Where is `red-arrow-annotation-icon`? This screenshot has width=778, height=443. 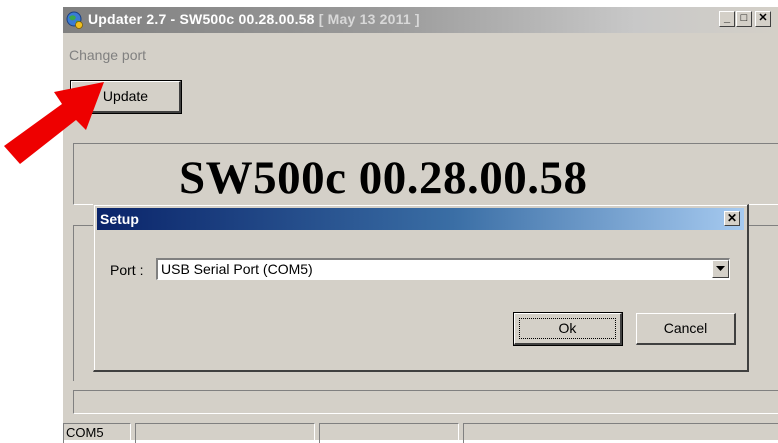 red-arrow-annotation-icon is located at coordinates (54, 123).